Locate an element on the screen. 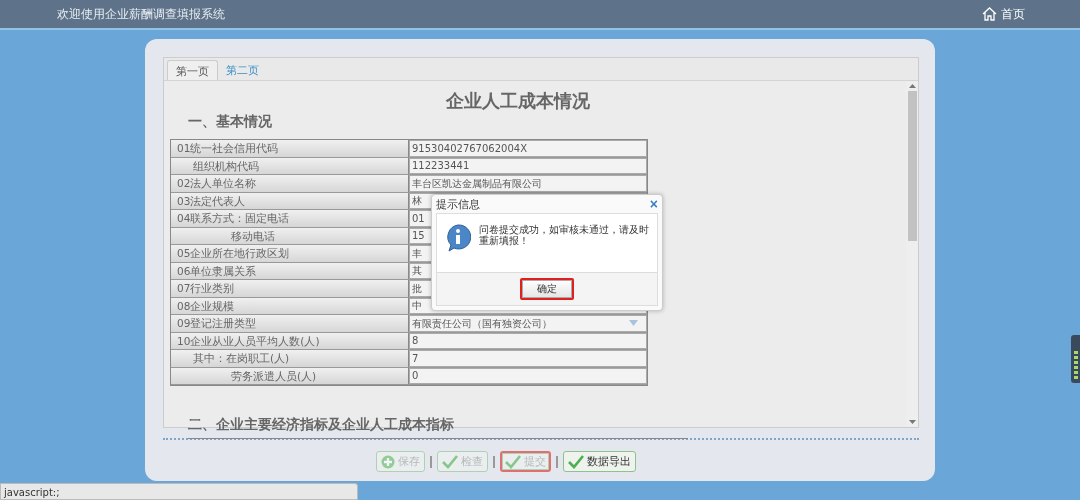 The height and width of the screenshot is (500, 1080). field-label: 04联系方式：固定电话 is located at coordinates (290, 218).